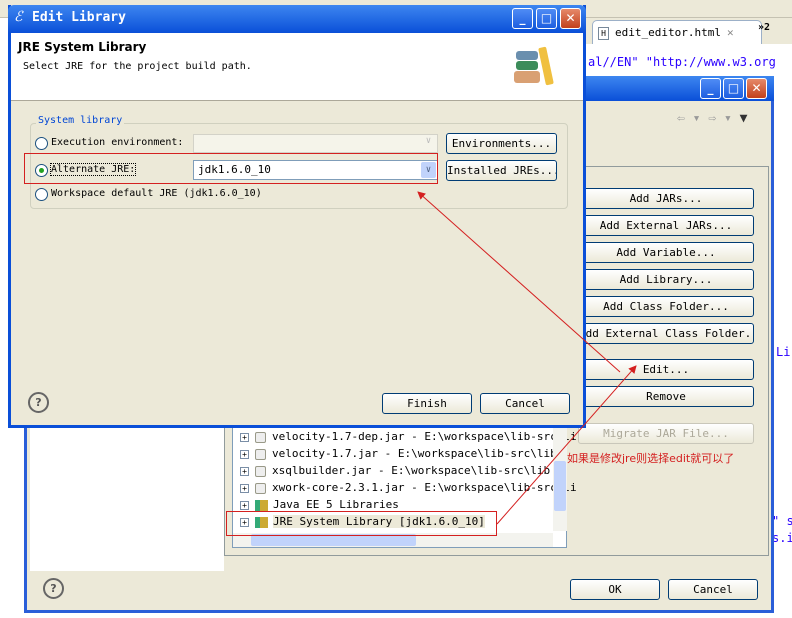 Image resolution: width=792 pixels, height=618 pixels. What do you see at coordinates (566, 445) in the screenshot?
I see `arrow-to-edit` at bounding box center [566, 445].